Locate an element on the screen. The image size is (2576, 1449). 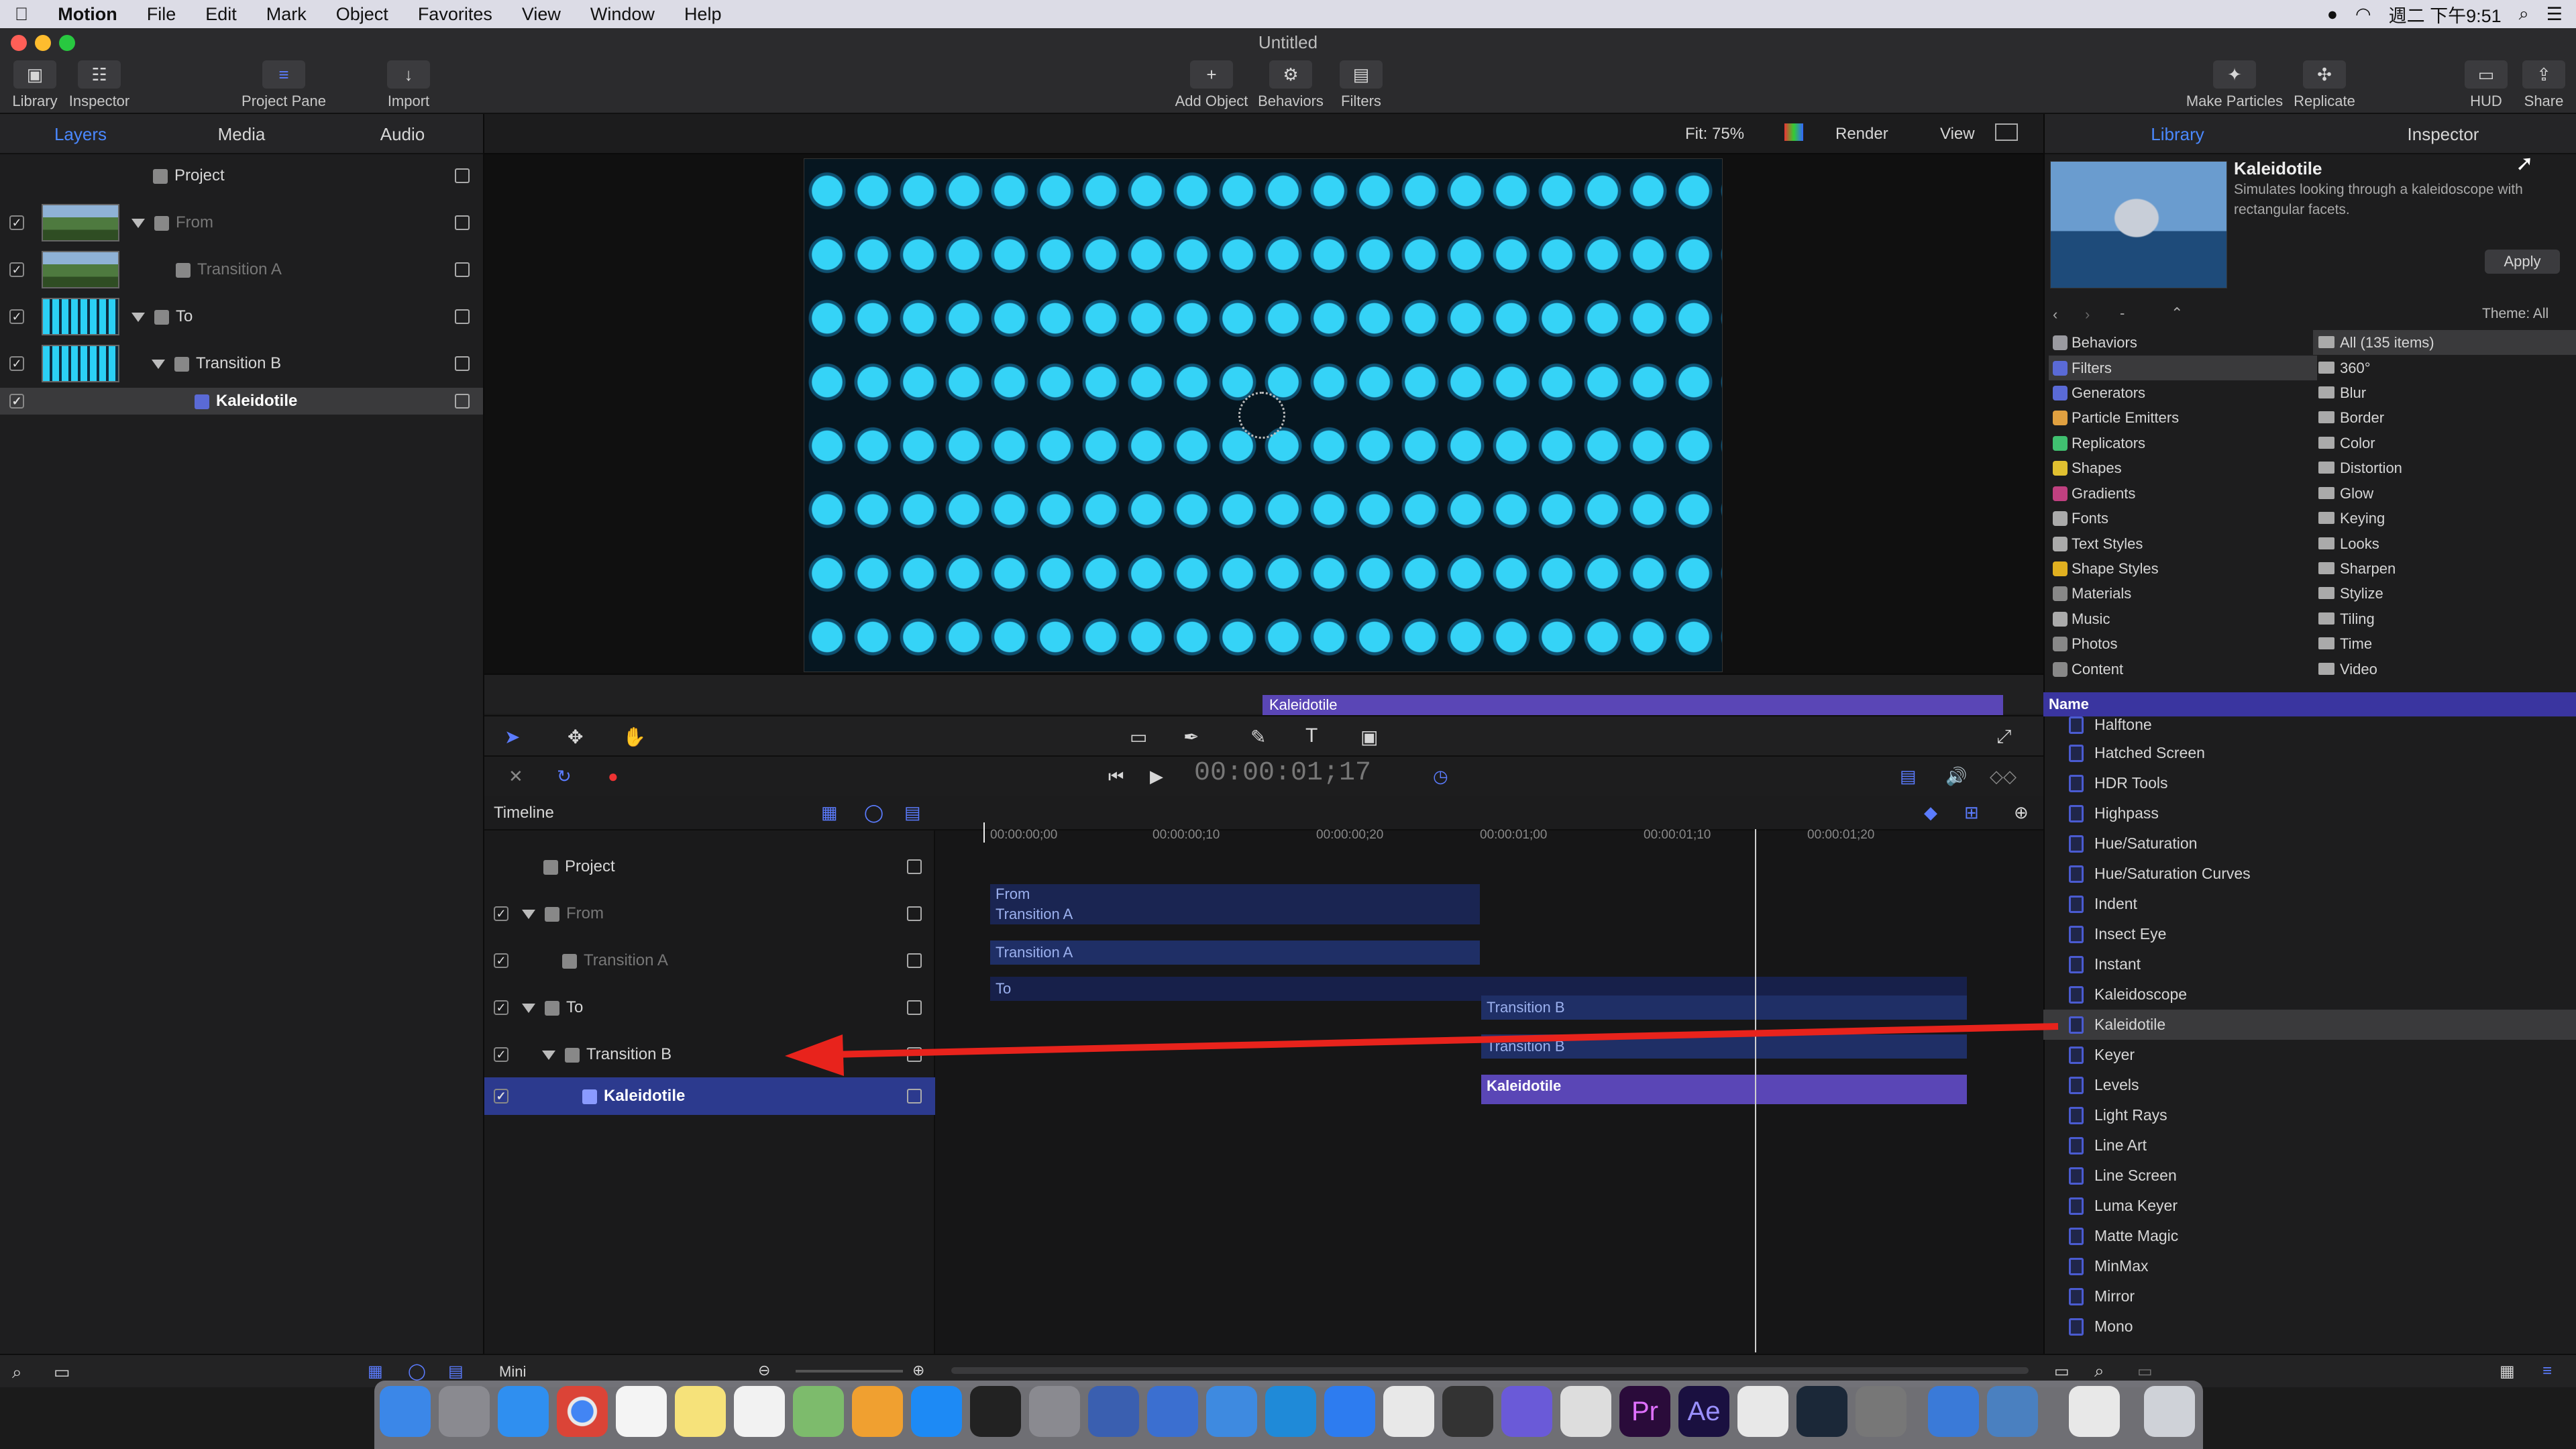
list-header-name: Name is located at coordinates (2309, 704).